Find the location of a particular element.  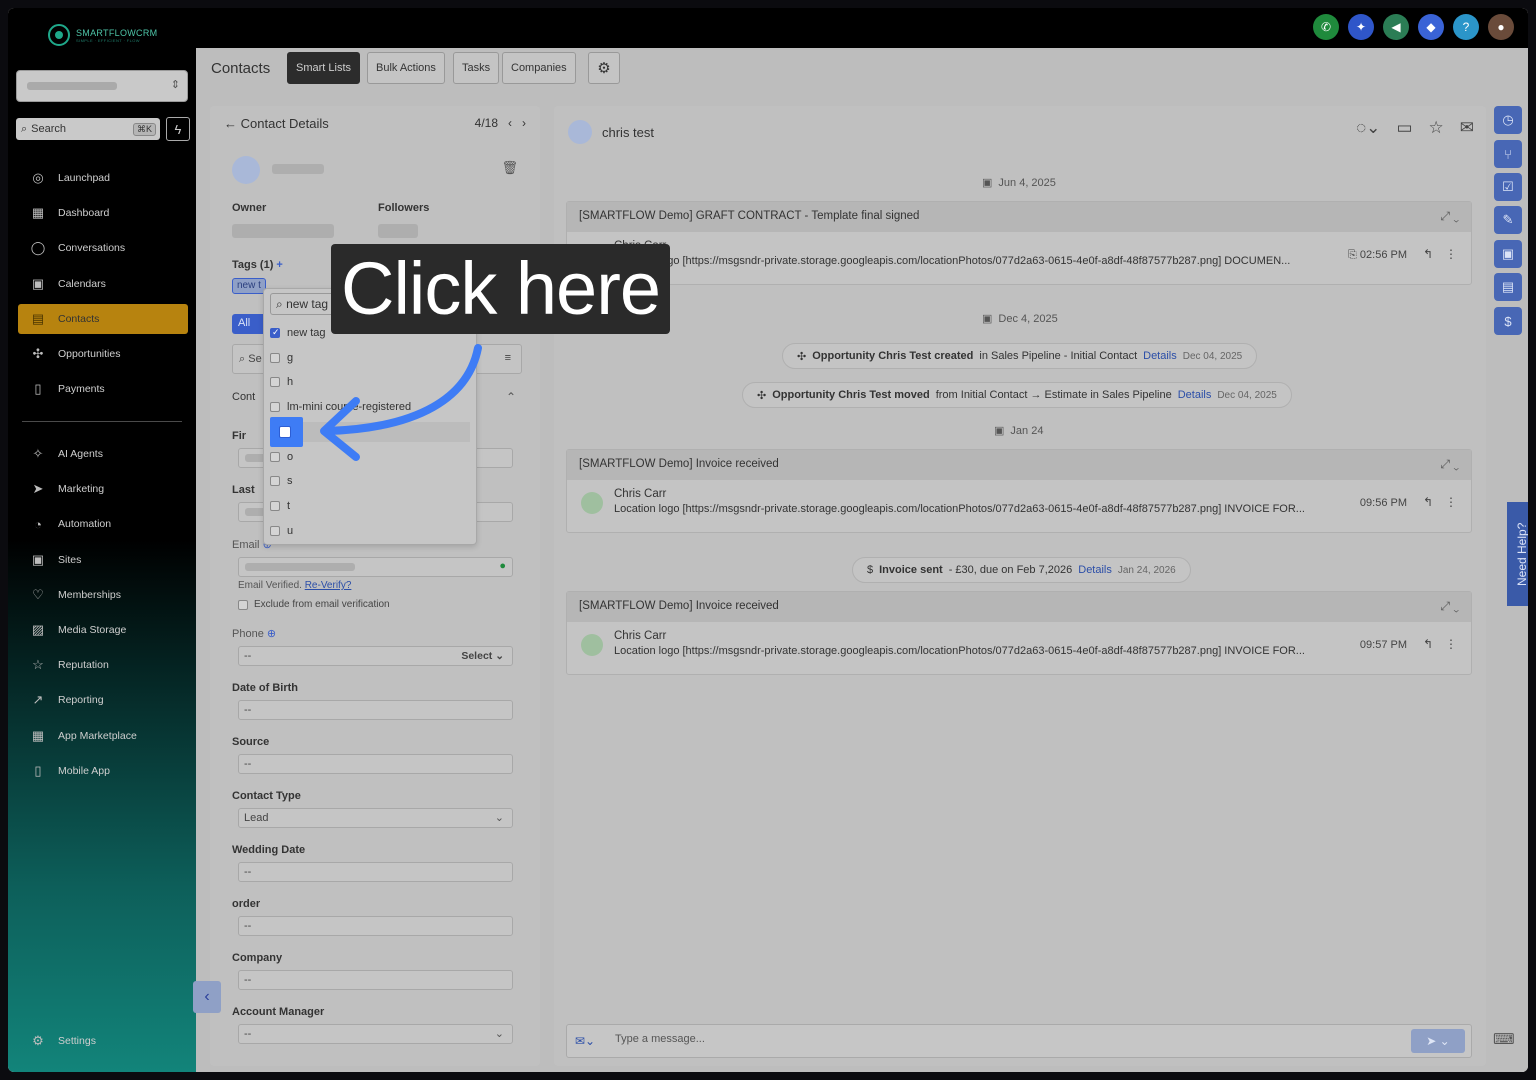

wedding-date-field: -- is located at coordinates (375, 872).